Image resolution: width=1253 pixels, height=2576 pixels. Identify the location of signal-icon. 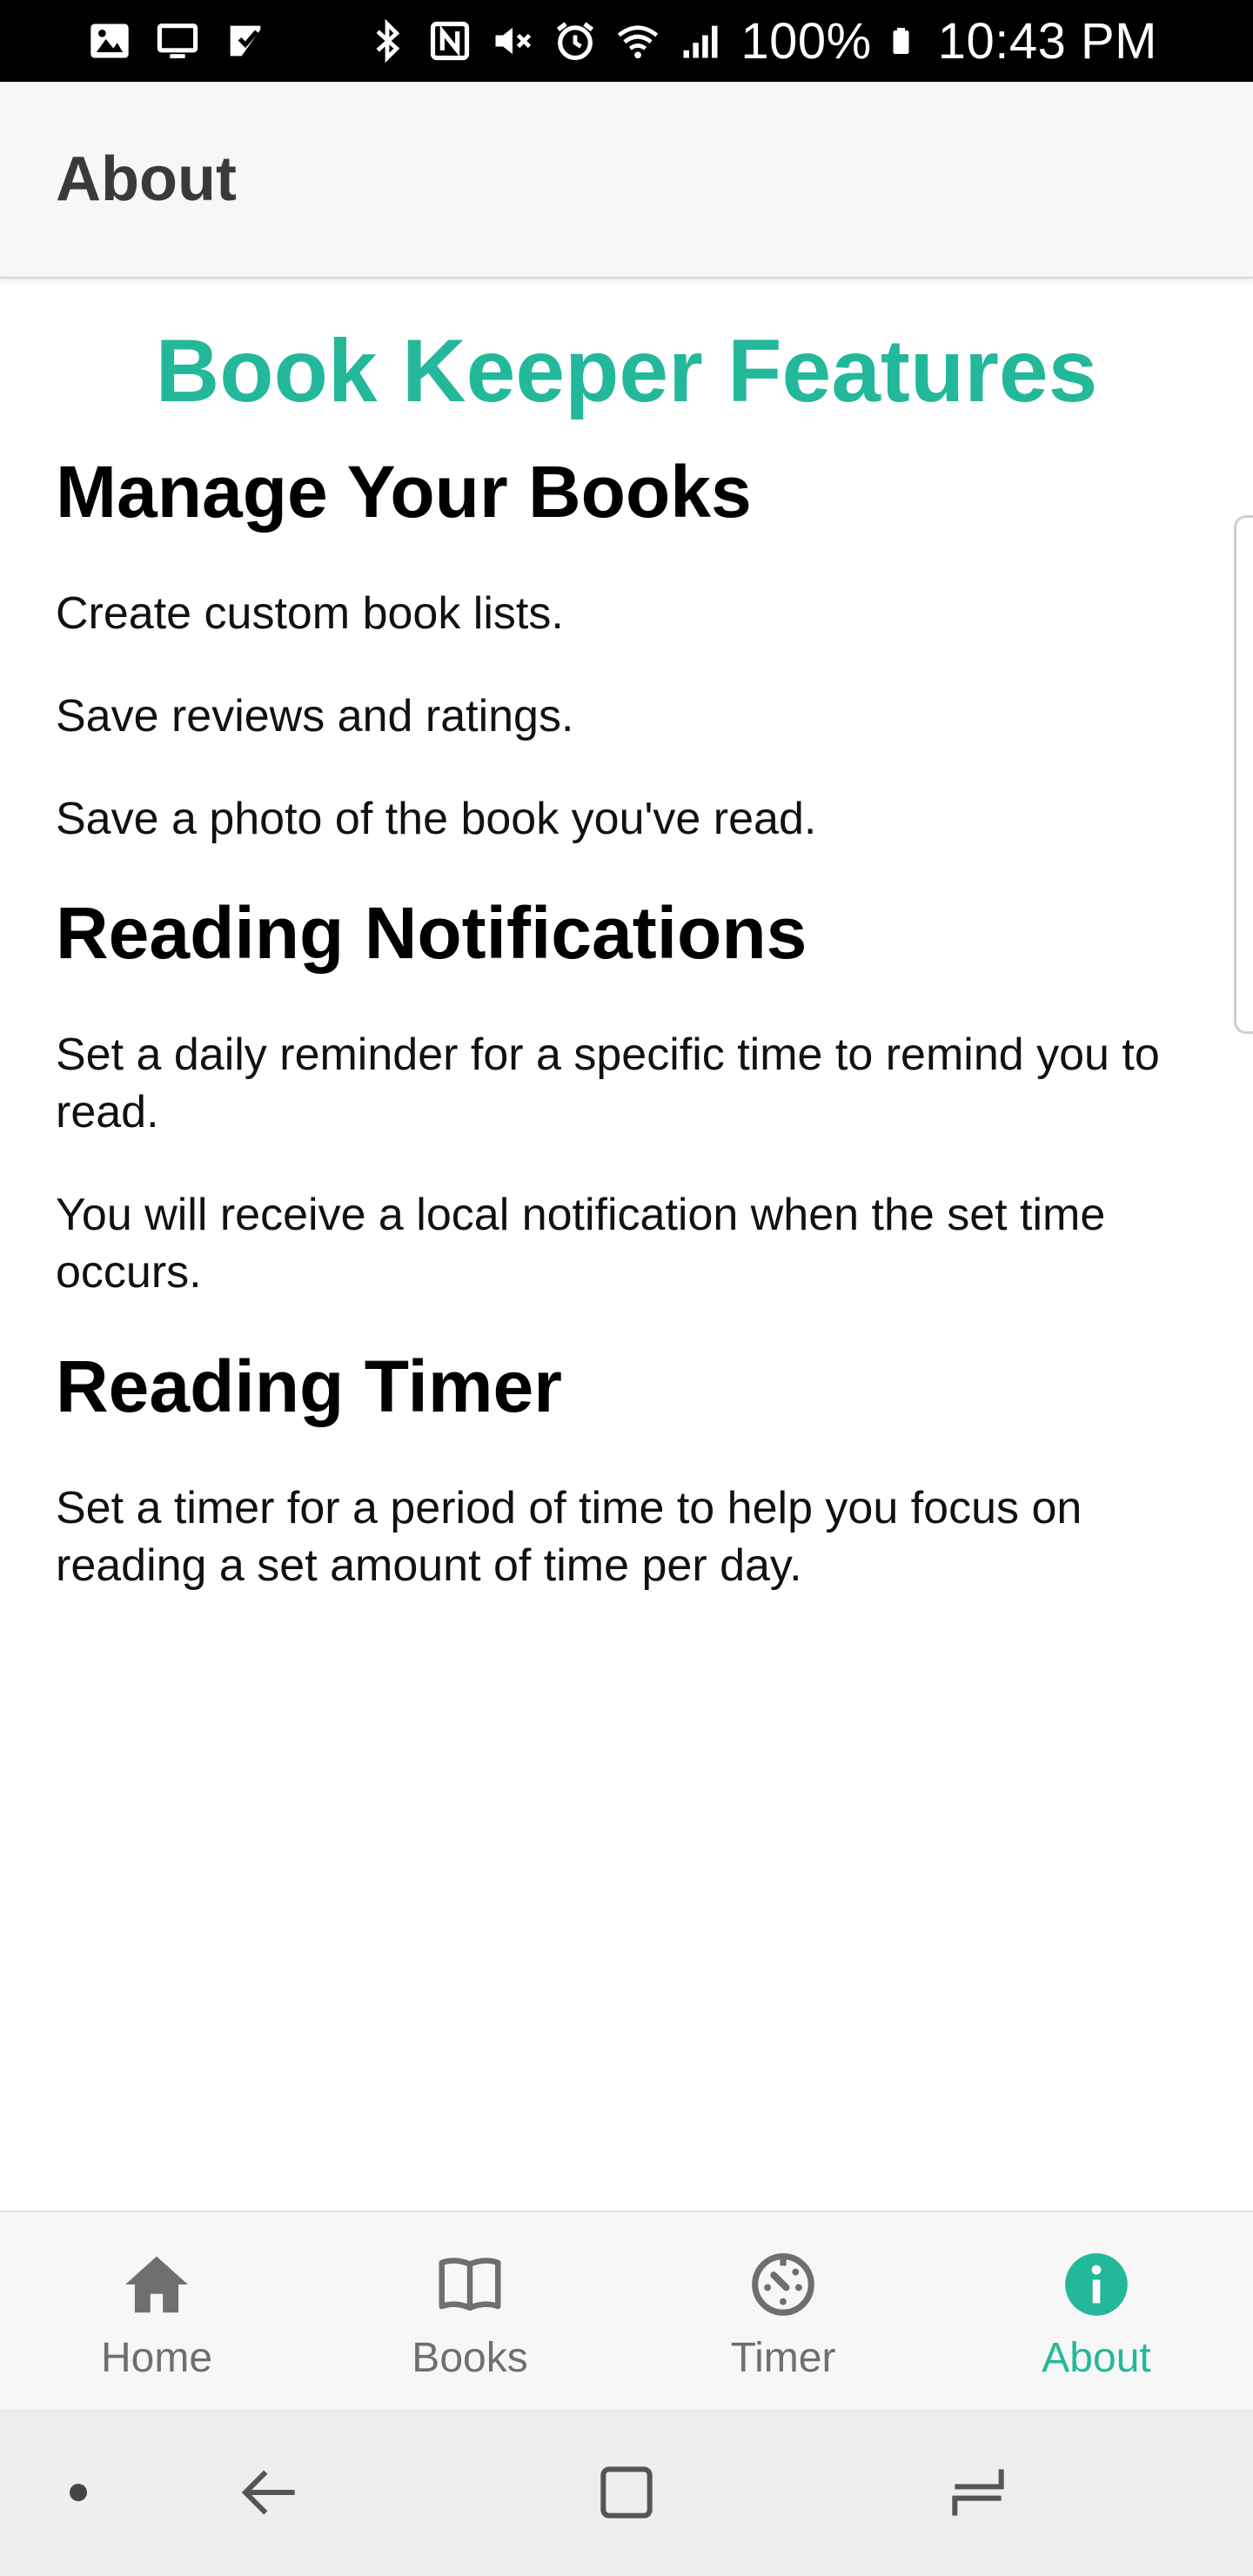
(700, 41).